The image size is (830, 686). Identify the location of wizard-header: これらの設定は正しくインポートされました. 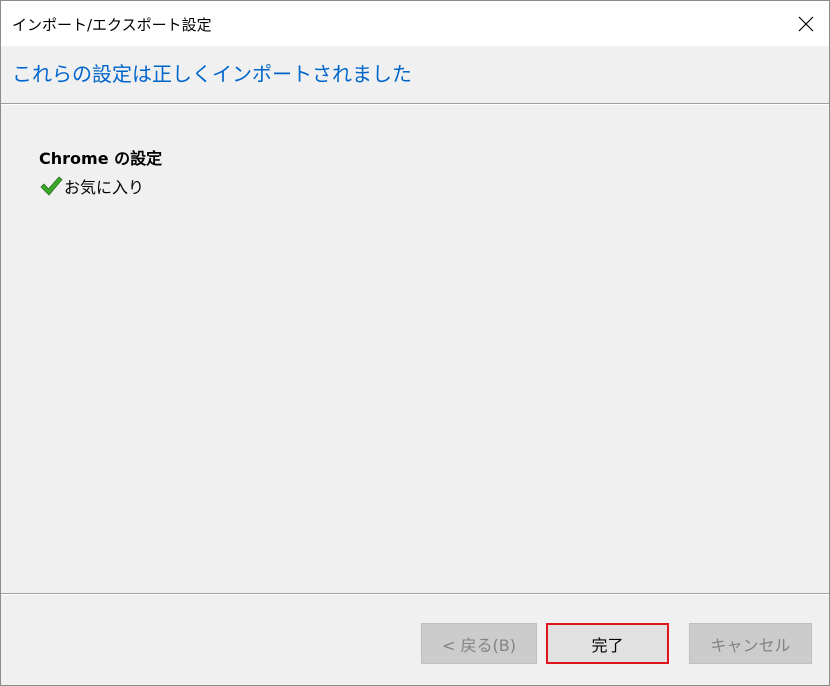
(415, 74).